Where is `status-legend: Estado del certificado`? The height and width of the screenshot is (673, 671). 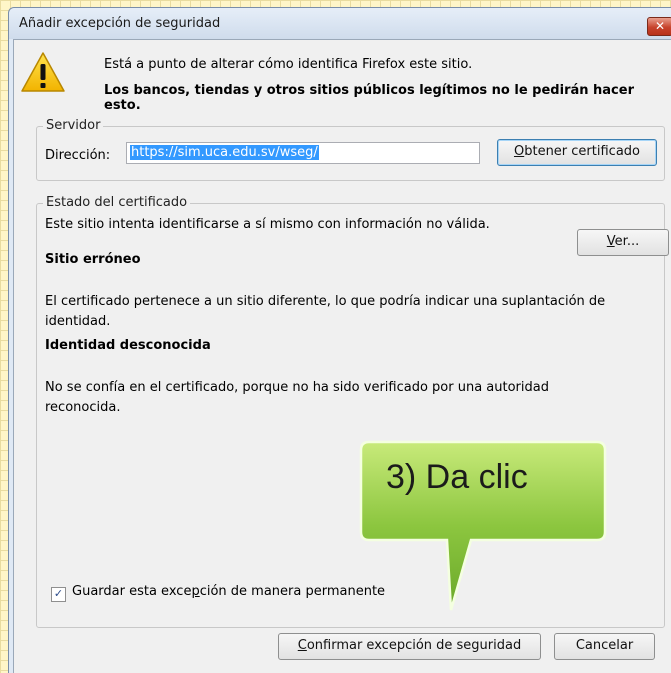
status-legend: Estado del certificado is located at coordinates (117, 202).